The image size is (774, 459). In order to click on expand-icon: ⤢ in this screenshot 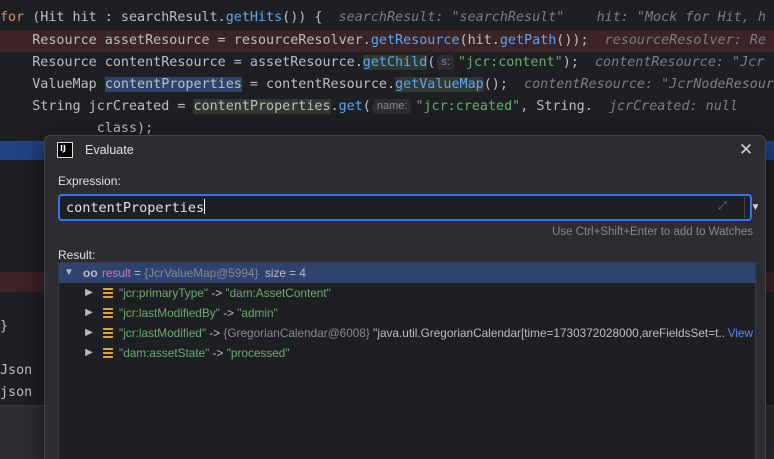, I will do `click(725, 207)`.